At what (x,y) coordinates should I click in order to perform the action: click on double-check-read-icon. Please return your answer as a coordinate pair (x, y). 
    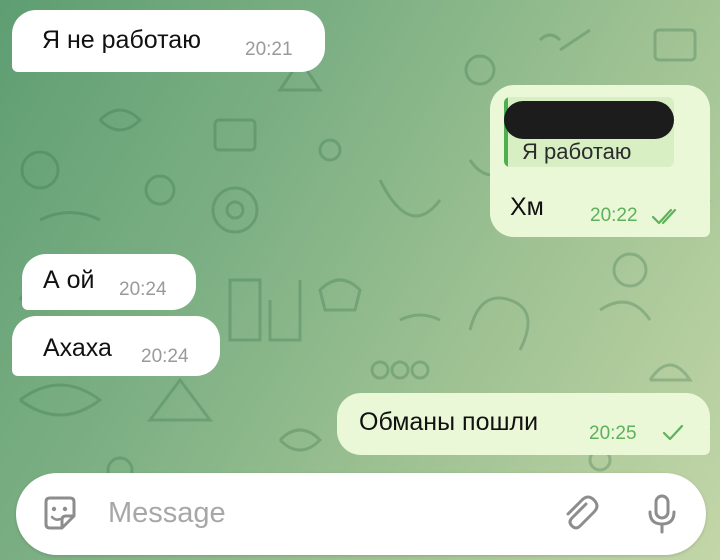
    Looking at the image, I should click on (664, 216).